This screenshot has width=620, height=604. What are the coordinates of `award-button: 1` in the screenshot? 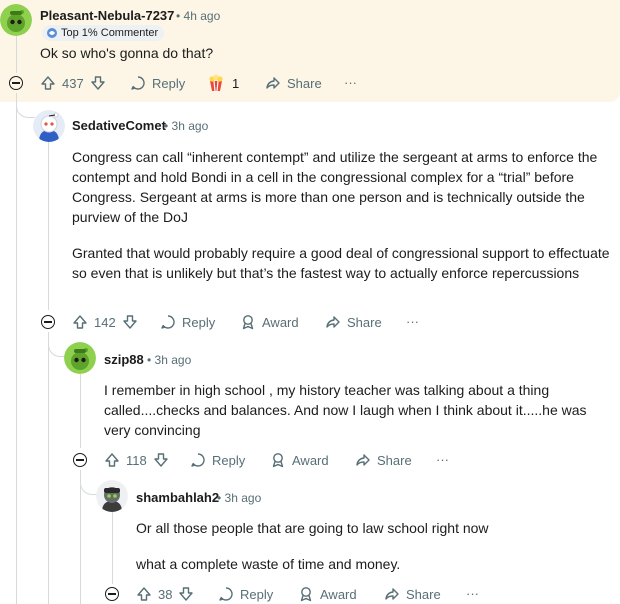 It's located at (222, 83).